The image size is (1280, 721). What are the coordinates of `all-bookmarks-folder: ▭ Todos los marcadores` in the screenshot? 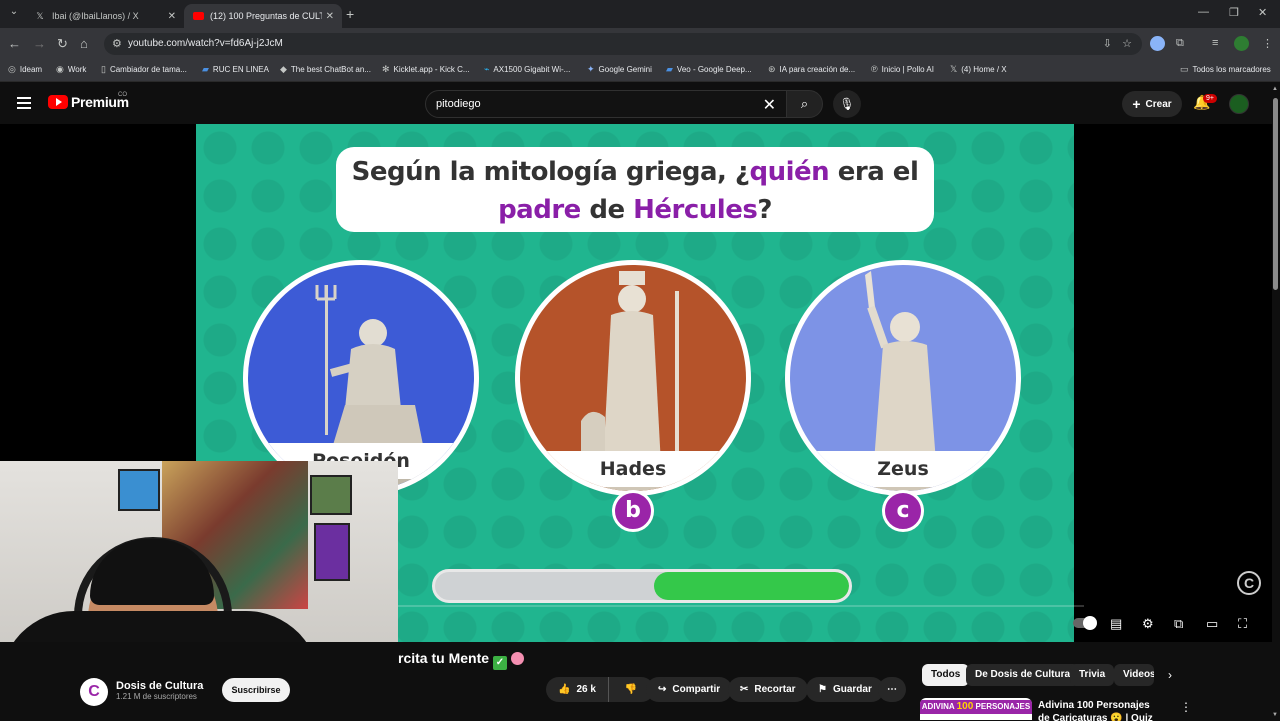 It's located at (1225, 69).